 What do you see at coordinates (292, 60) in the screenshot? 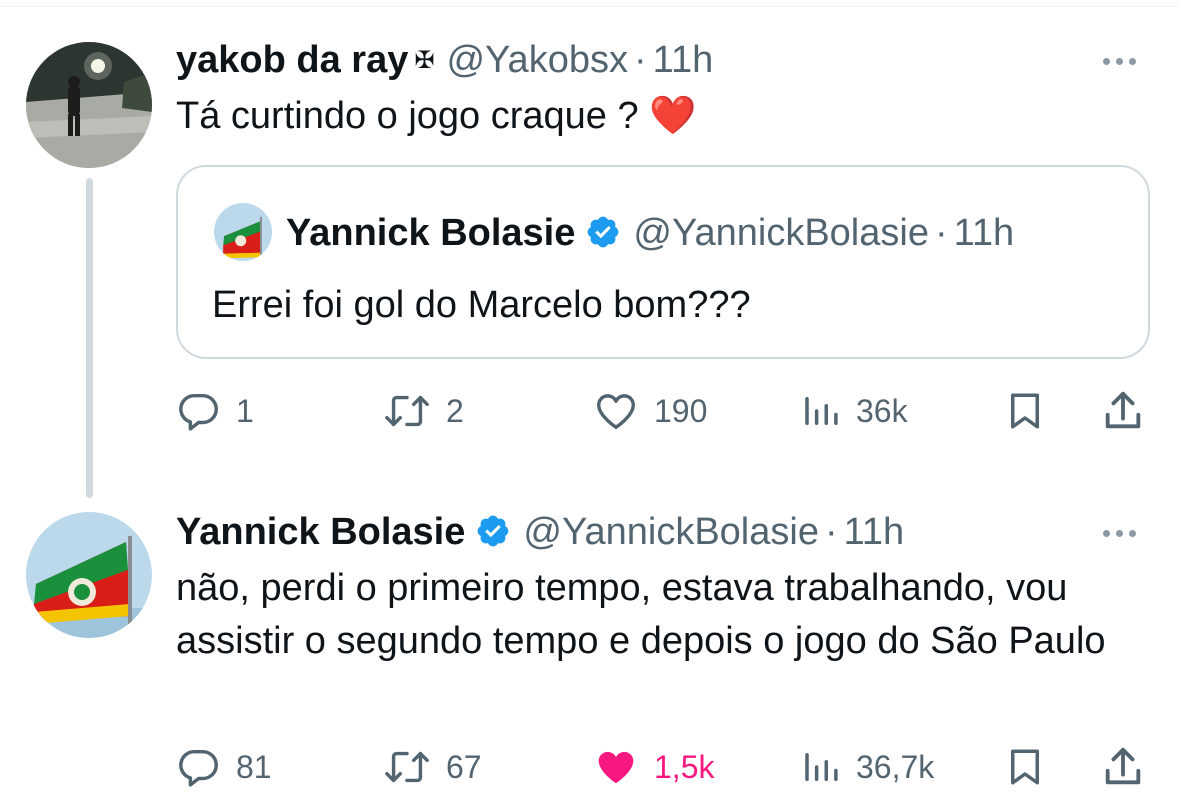
I see `author-name: yakob da ray` at bounding box center [292, 60].